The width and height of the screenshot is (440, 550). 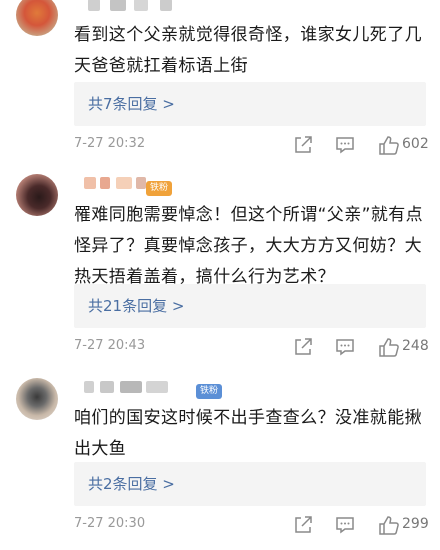 I want to click on comment-text: 咱们的国安这时候不出手查查么？没准就能揪出大鱼, so click(x=248, y=433).